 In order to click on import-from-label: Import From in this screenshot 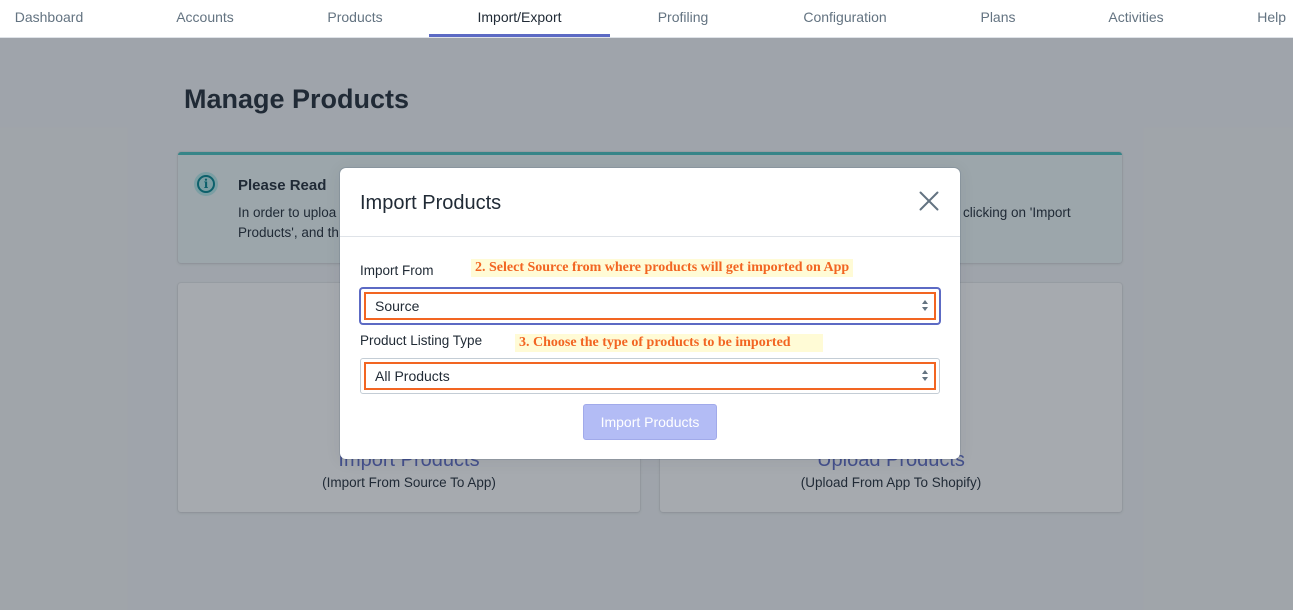, I will do `click(397, 270)`.